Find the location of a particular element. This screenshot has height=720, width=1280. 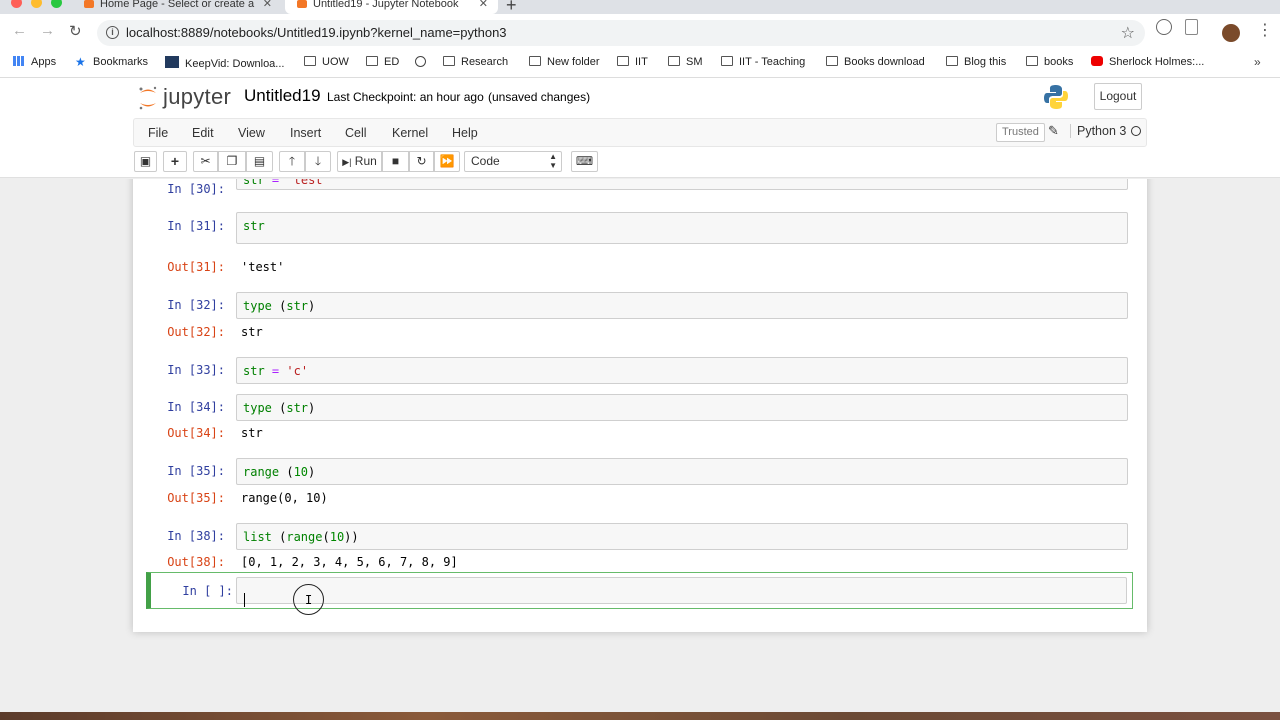

insert-cell-button: + is located at coordinates (175, 161).